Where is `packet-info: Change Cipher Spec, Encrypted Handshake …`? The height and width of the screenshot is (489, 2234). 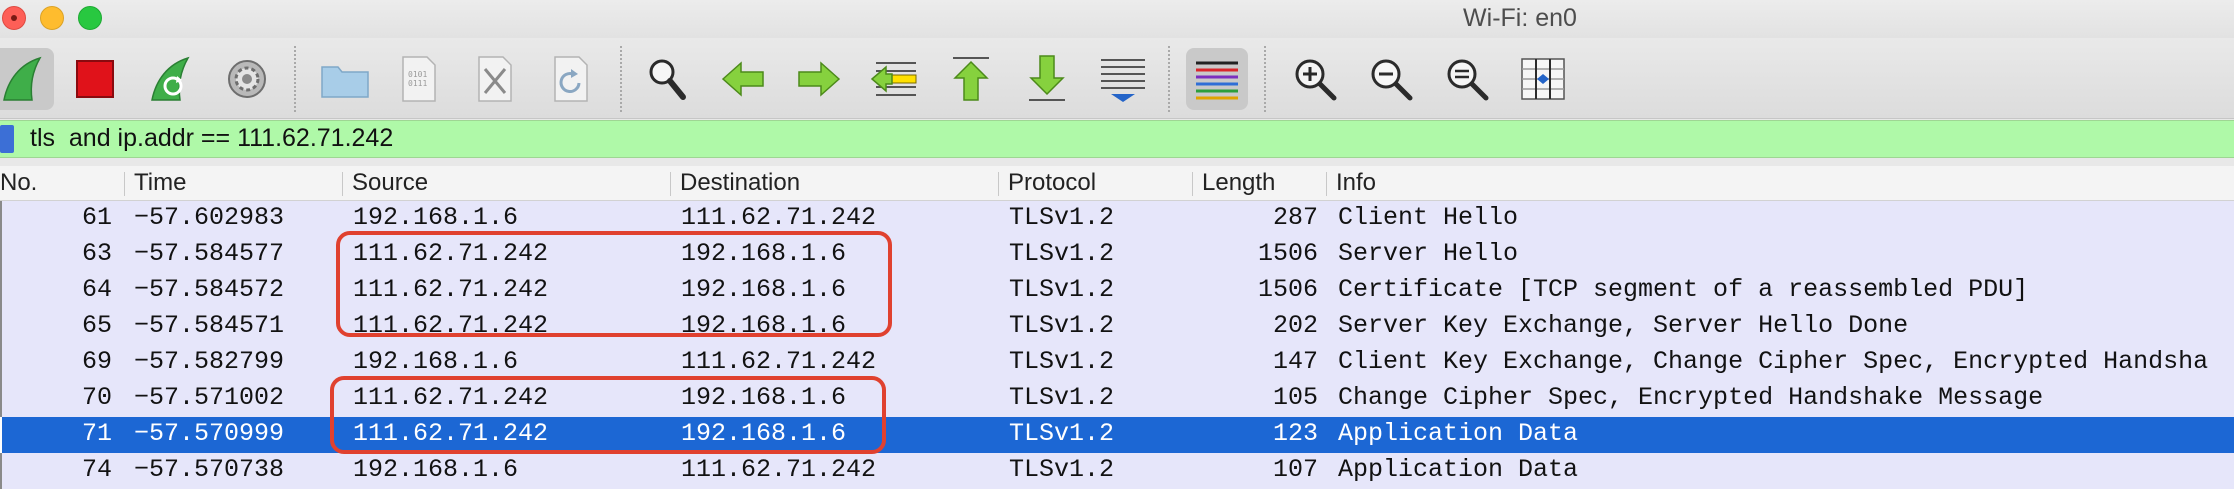
packet-info: Change Cipher Spec, Encrypted Handshake … is located at coordinates (1691, 397).